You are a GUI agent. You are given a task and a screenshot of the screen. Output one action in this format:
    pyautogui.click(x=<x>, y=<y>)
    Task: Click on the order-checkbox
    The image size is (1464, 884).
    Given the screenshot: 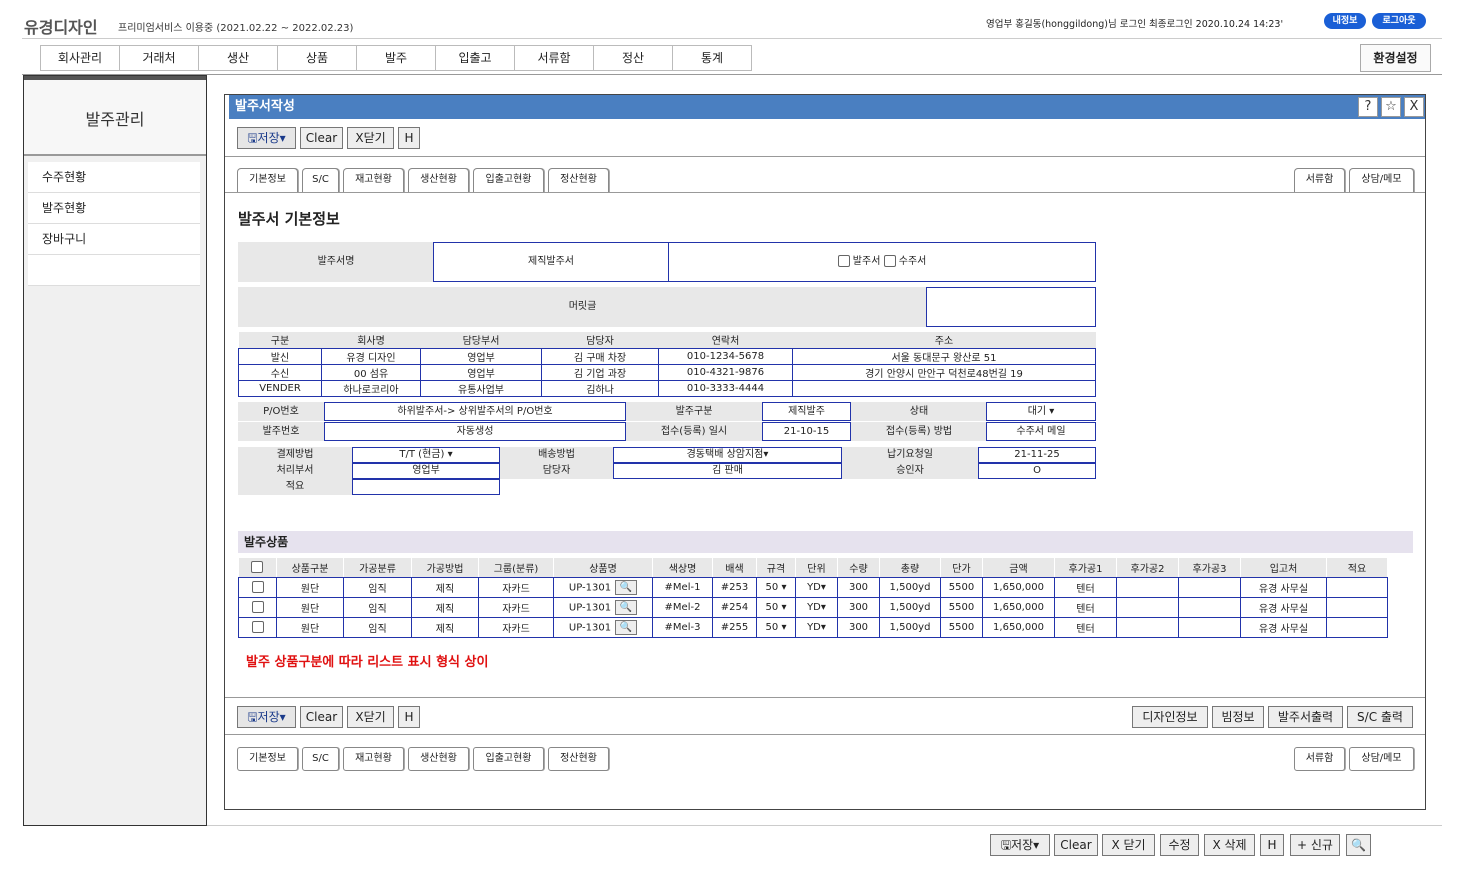 What is the action you would take?
    pyautogui.click(x=843, y=261)
    